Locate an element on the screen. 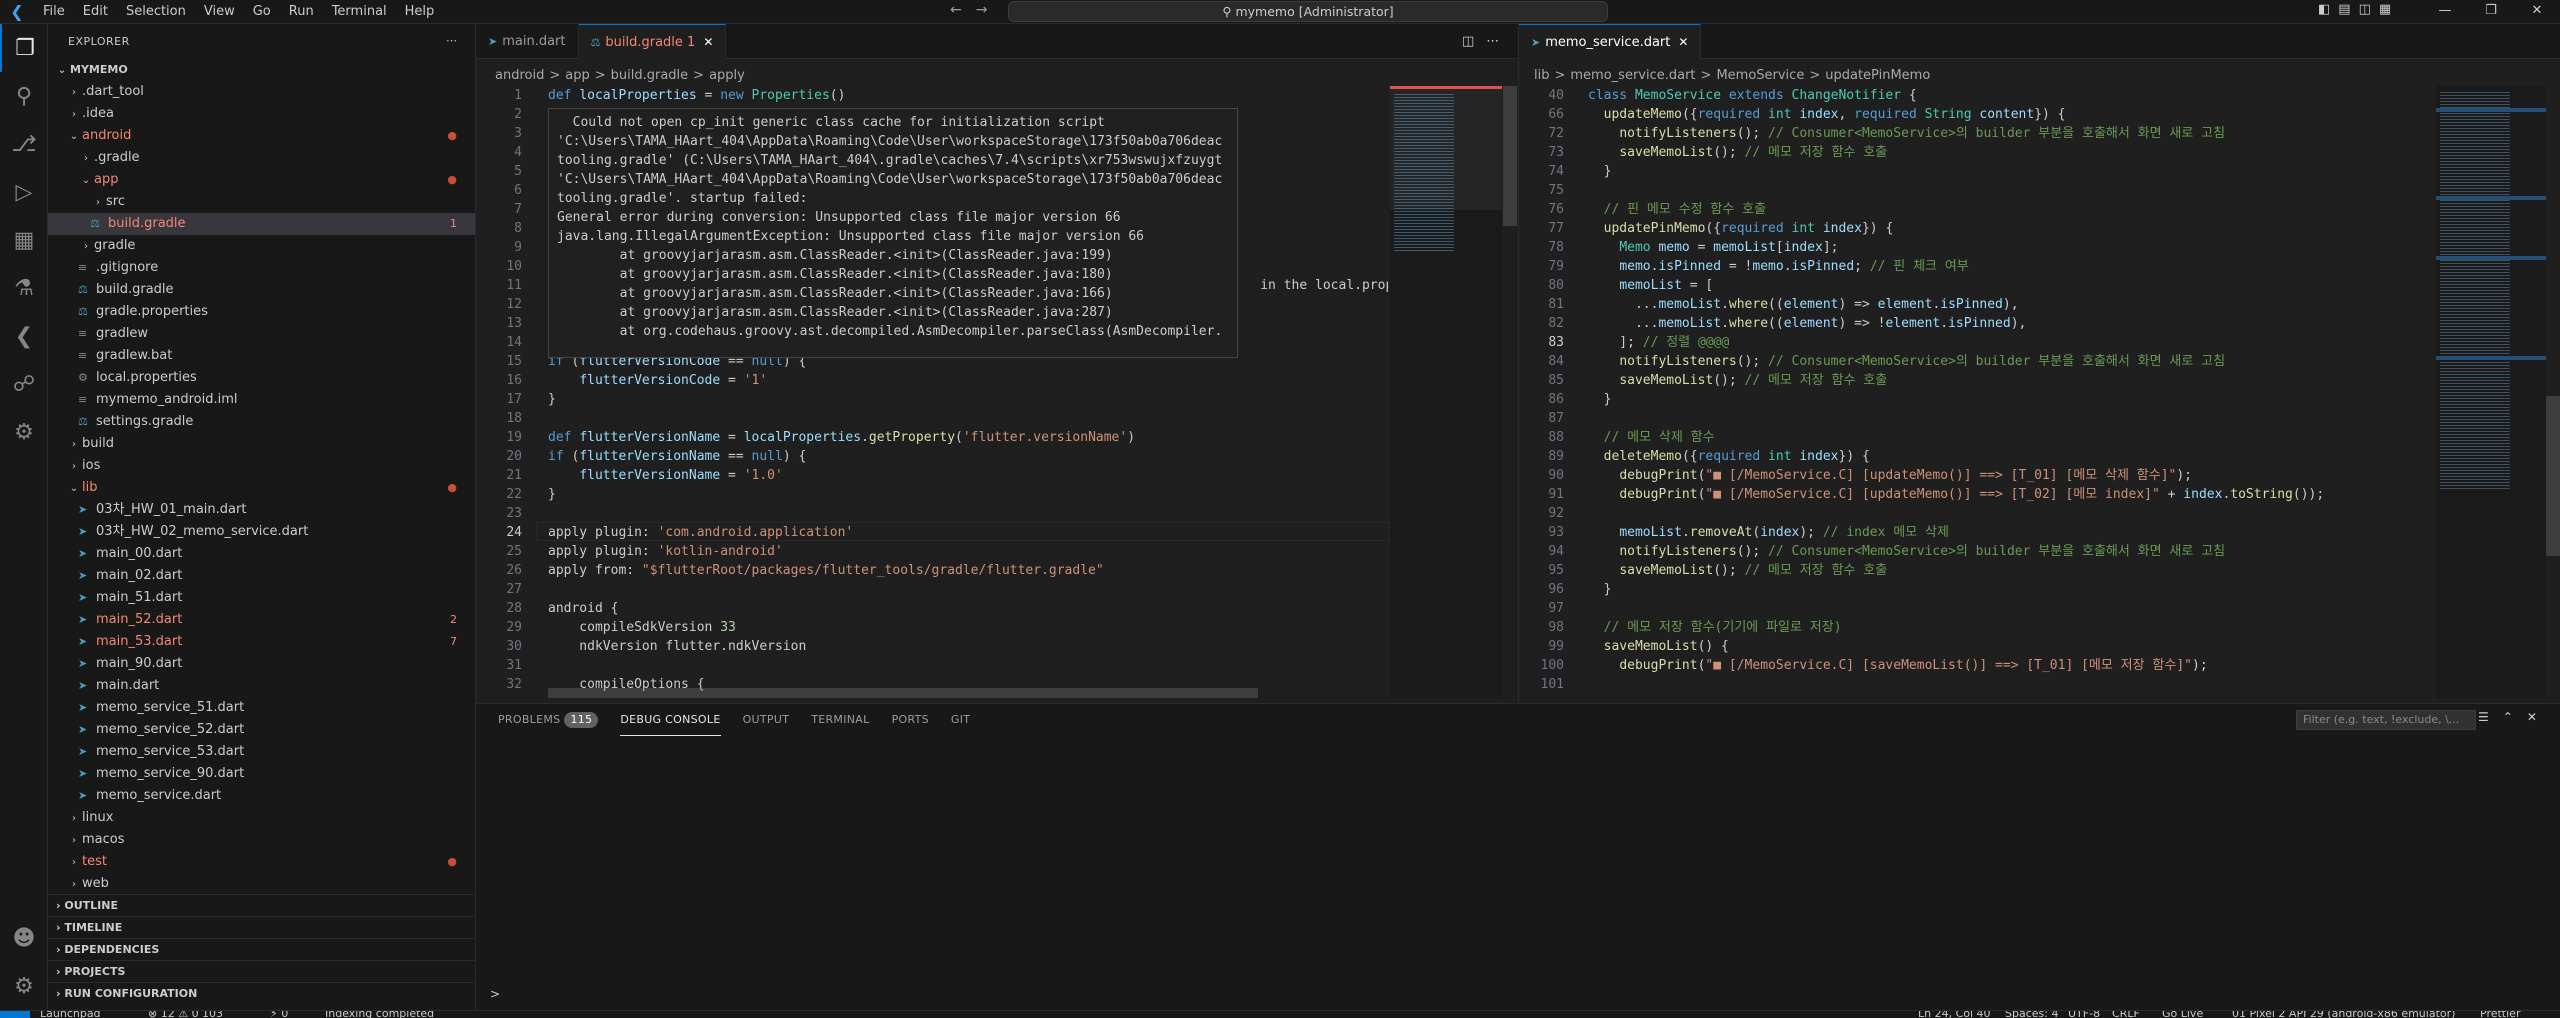 This screenshot has width=2560, height=1018. tree-item: ➤ main_00.dart is located at coordinates (261, 554).